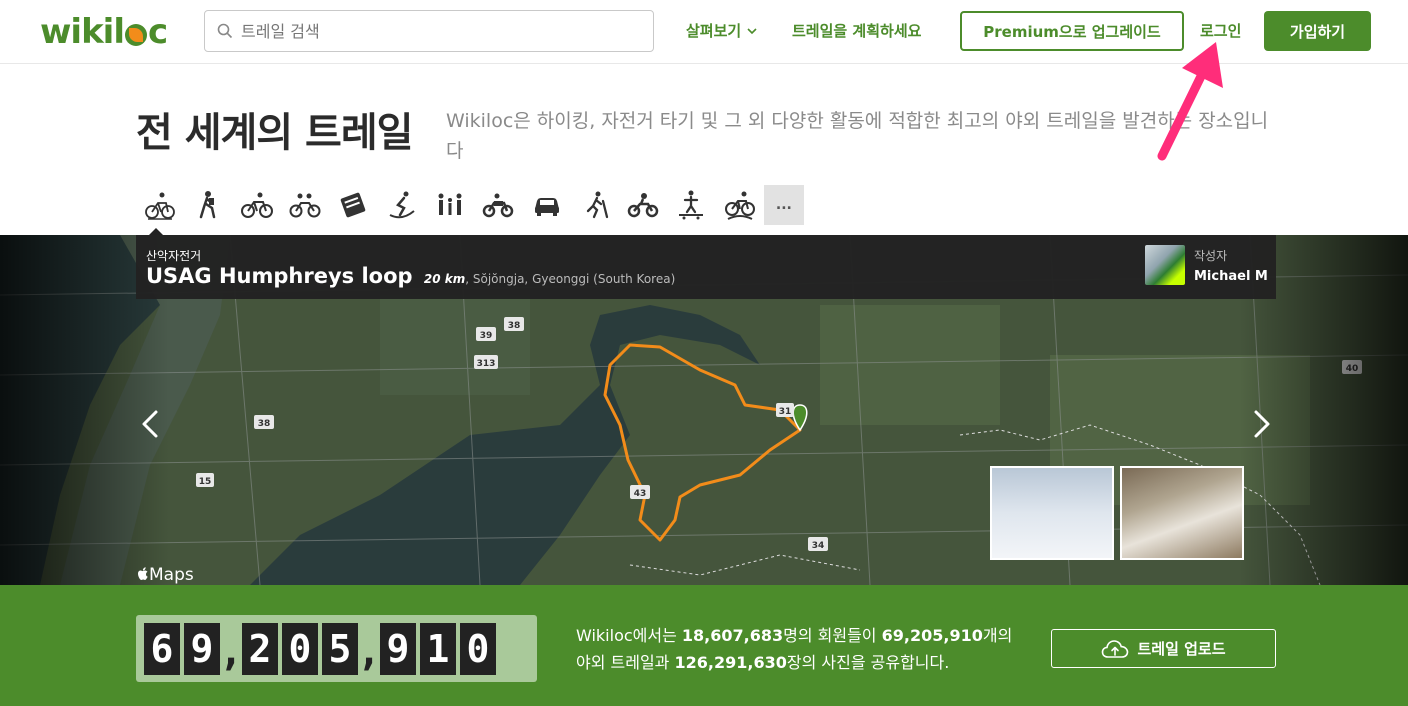 This screenshot has height=706, width=1408. Describe the element at coordinates (714, 31) in the screenshot. I see `nav-explore-label: 살펴보기` at that location.